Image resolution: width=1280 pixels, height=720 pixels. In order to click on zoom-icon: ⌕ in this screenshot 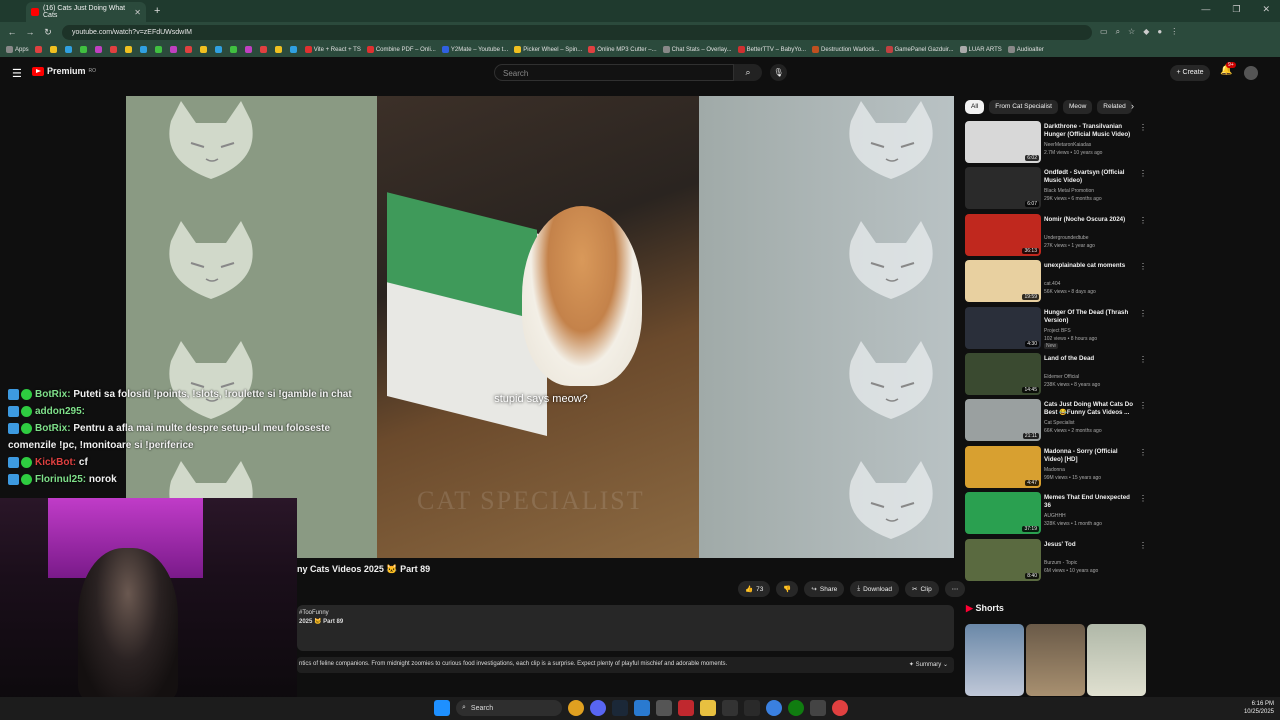, I will do `click(1118, 32)`.